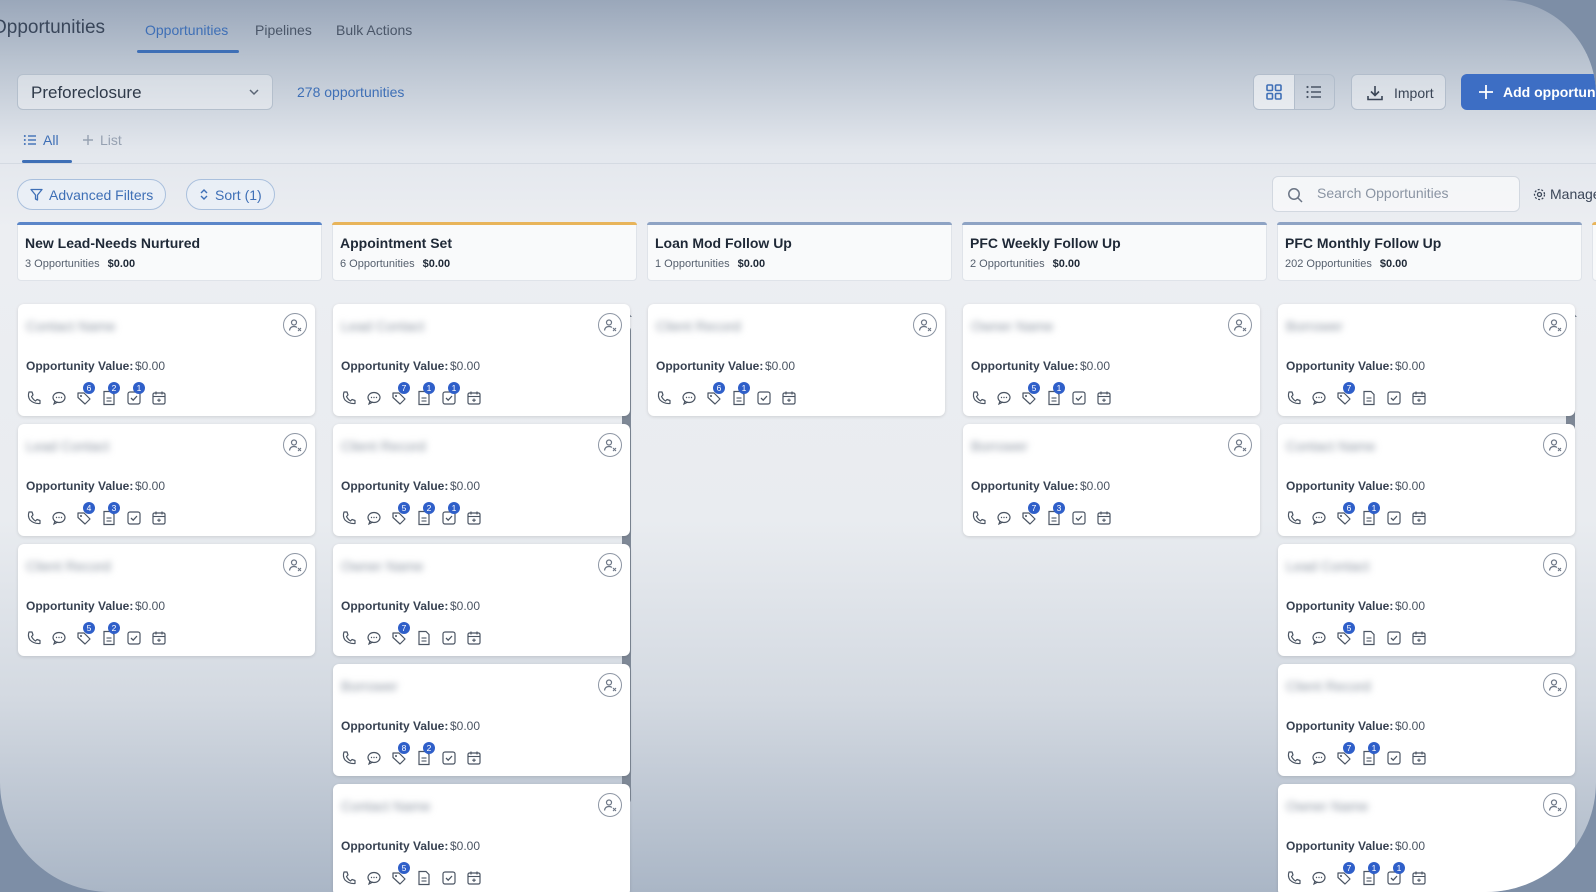  Describe the element at coordinates (283, 30) in the screenshot. I see `tab-pipelines: Pipelines` at that location.